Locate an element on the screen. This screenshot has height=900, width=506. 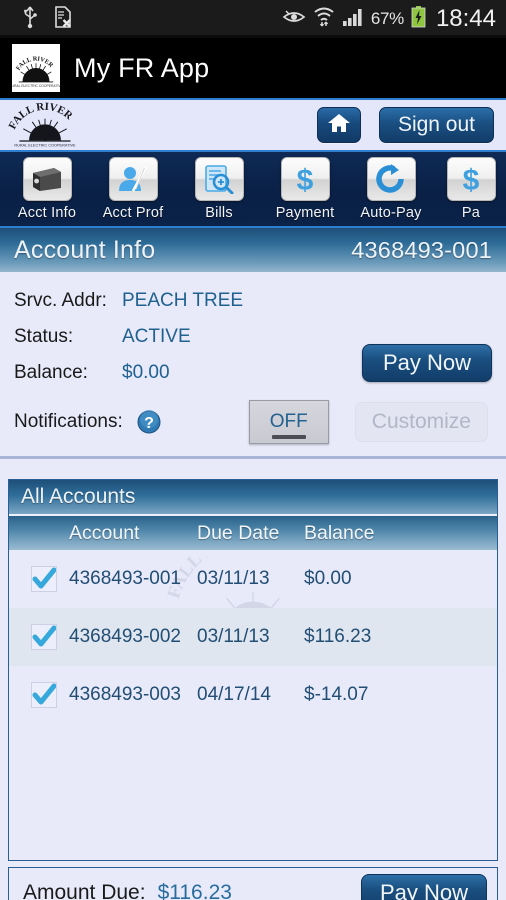
usb-icon is located at coordinates (30, 19).